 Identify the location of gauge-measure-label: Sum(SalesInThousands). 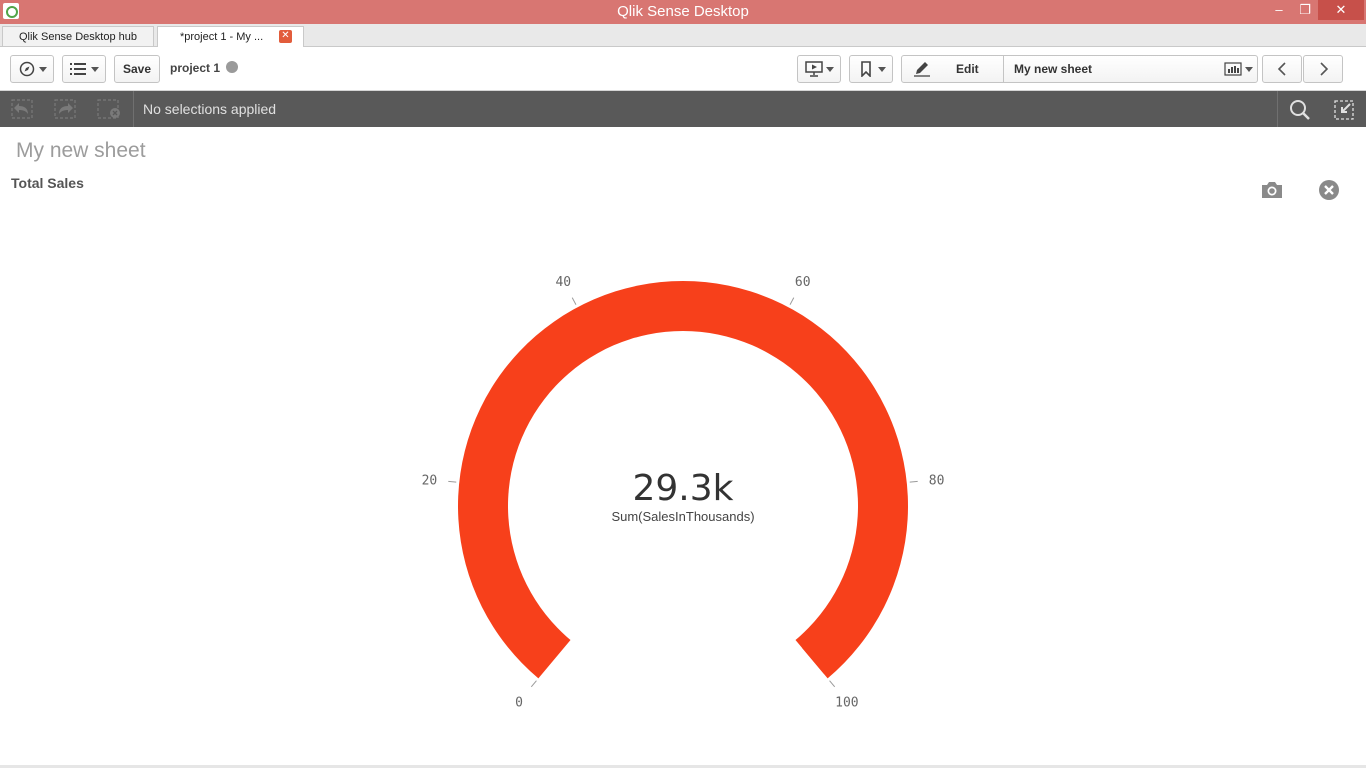
(682, 516).